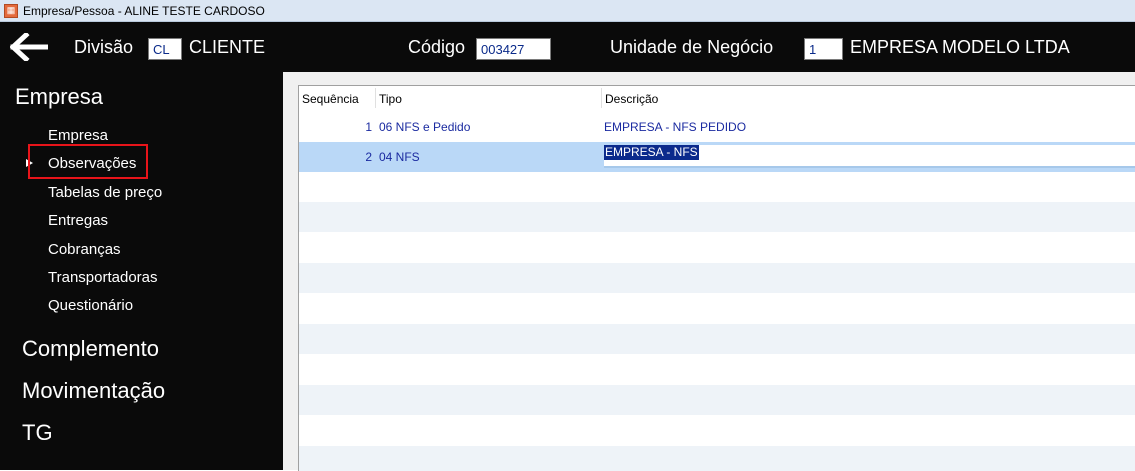  What do you see at coordinates (823, 49) in the screenshot?
I see `unidade-code-field: 1` at bounding box center [823, 49].